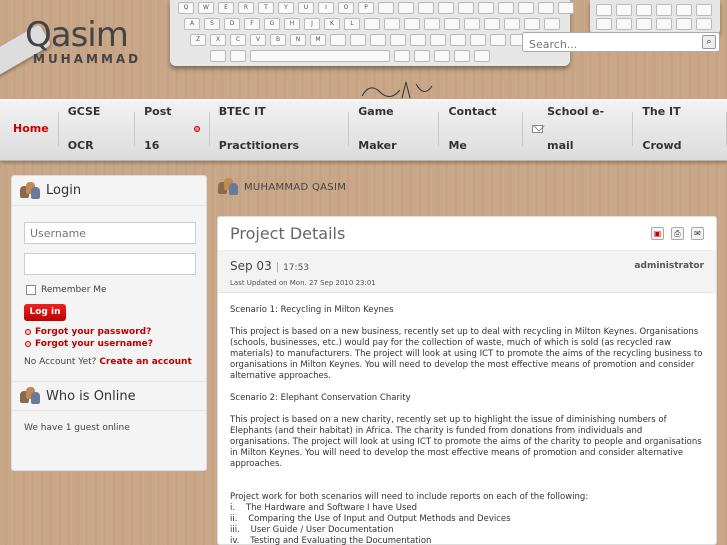  What do you see at coordinates (60, 362) in the screenshot?
I see `no-account-label: No Account Yet?` at bounding box center [60, 362].